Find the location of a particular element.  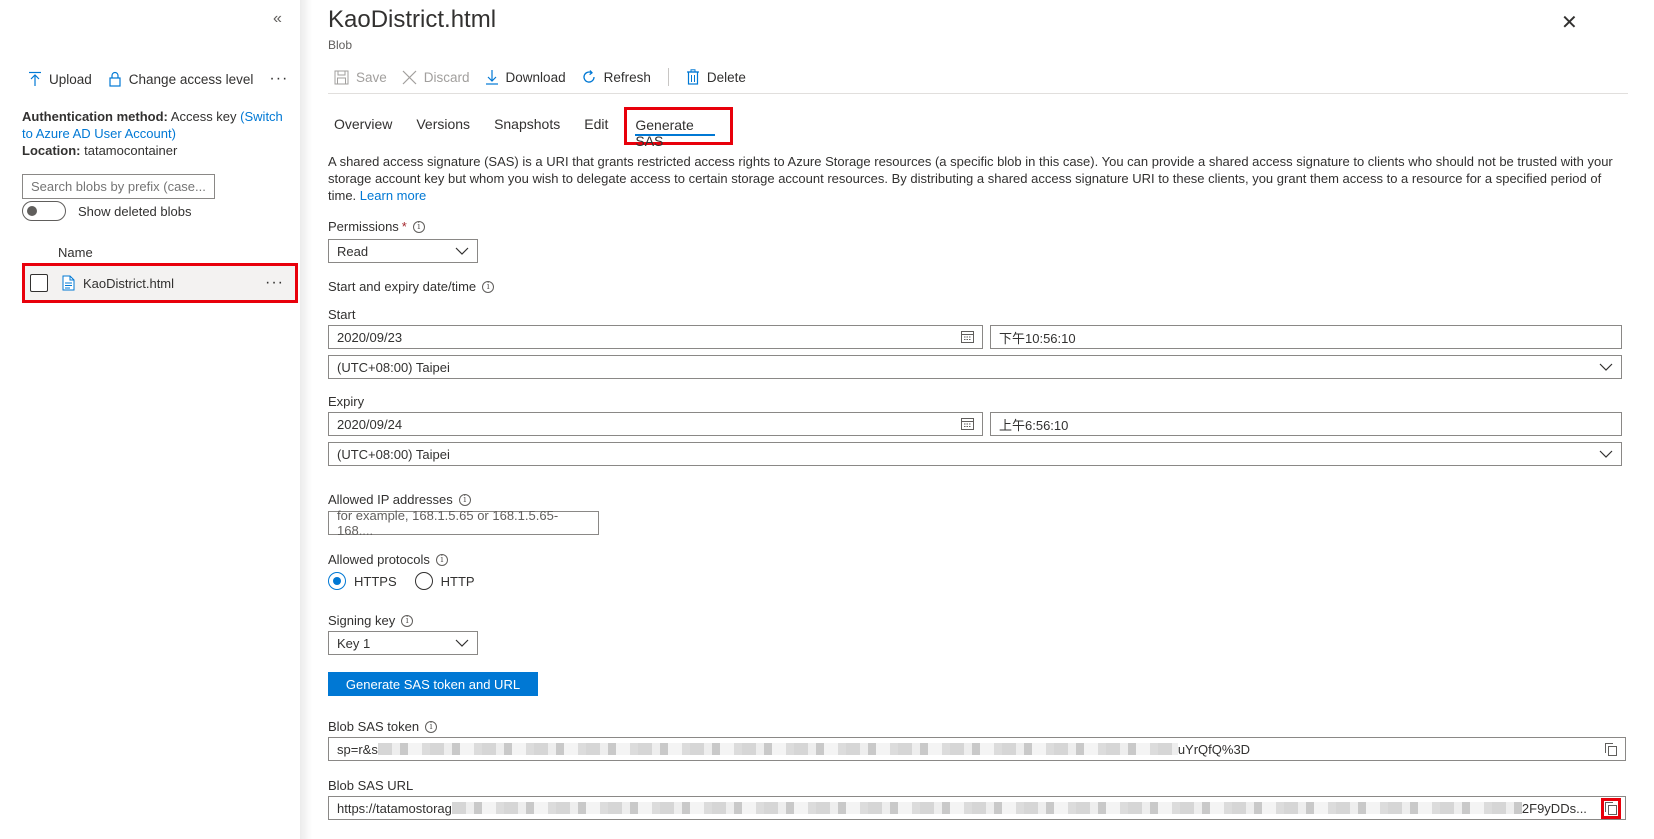

radio-http-label: HTTP is located at coordinates (457, 581).